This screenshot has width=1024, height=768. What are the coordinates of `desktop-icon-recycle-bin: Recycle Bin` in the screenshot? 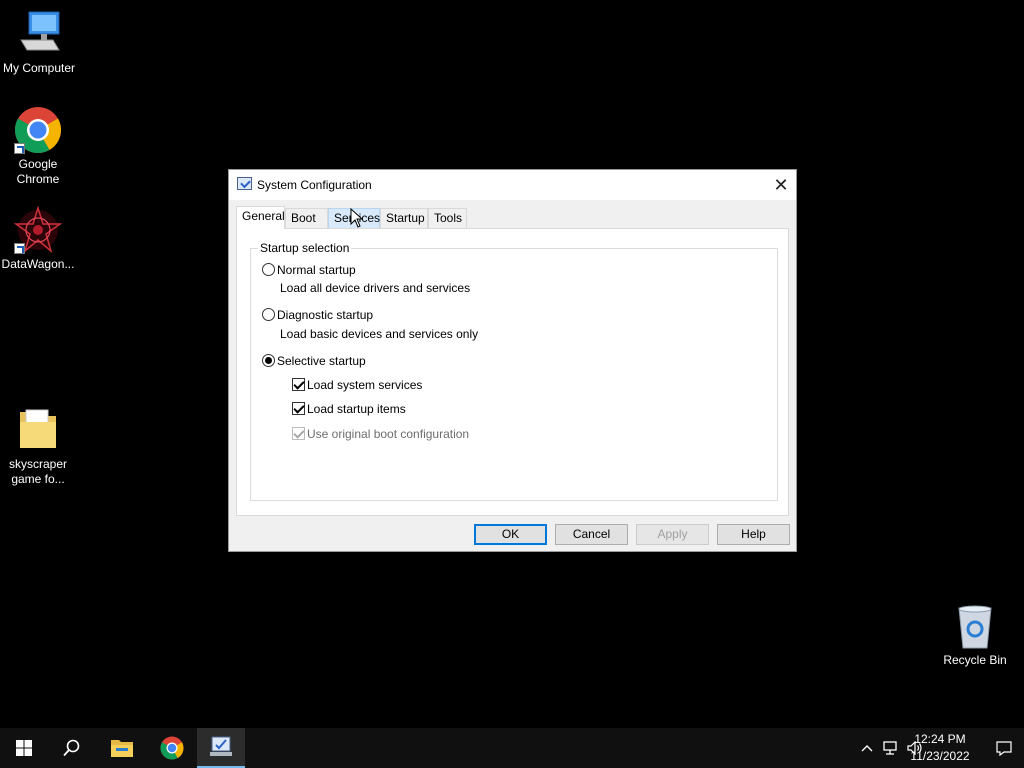 It's located at (975, 635).